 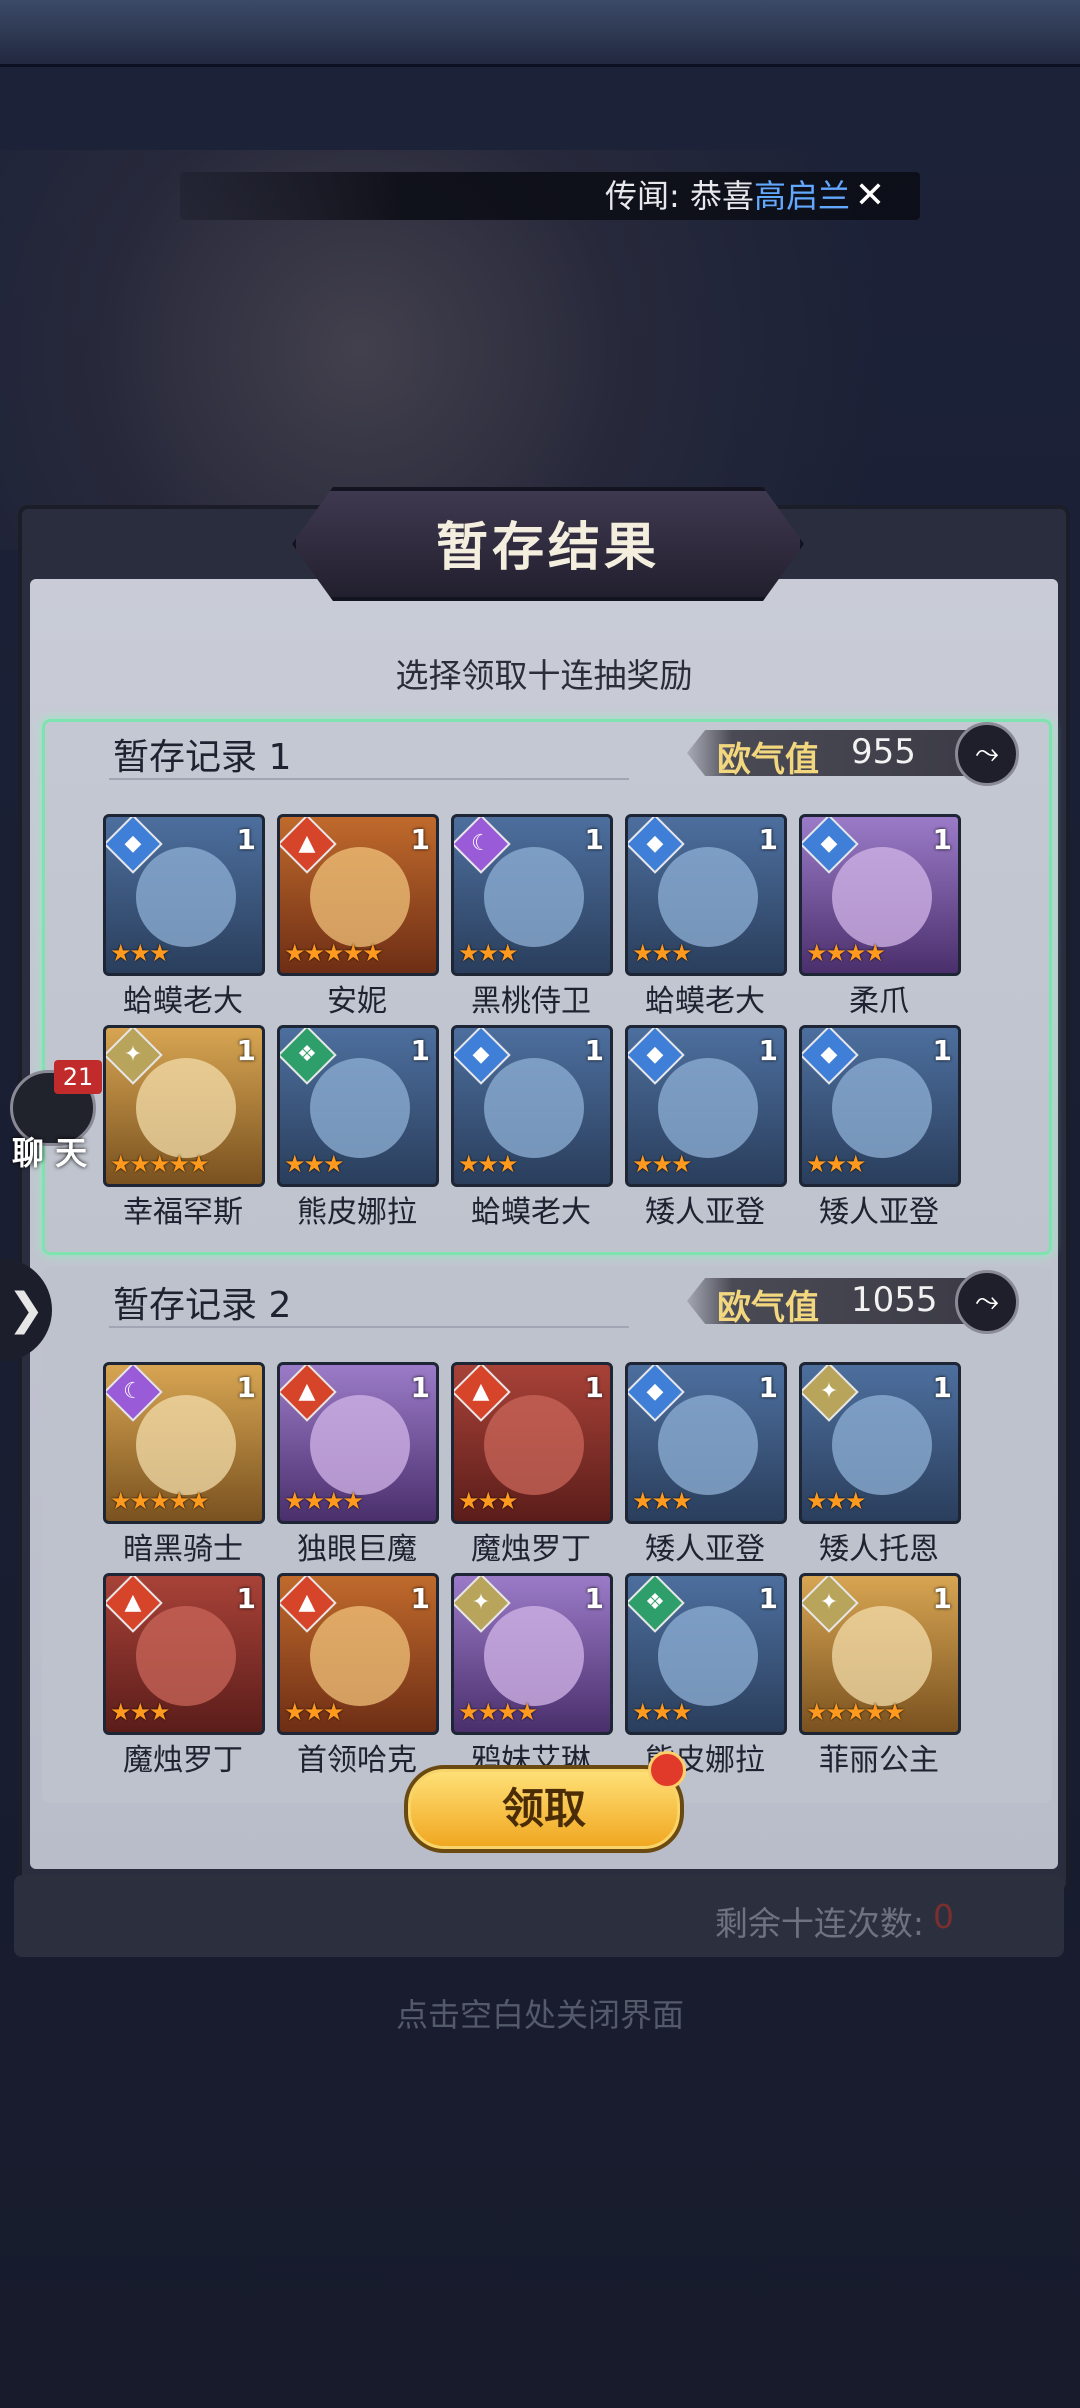 I want to click on record-title: 暂存记录 1, so click(x=202, y=757).